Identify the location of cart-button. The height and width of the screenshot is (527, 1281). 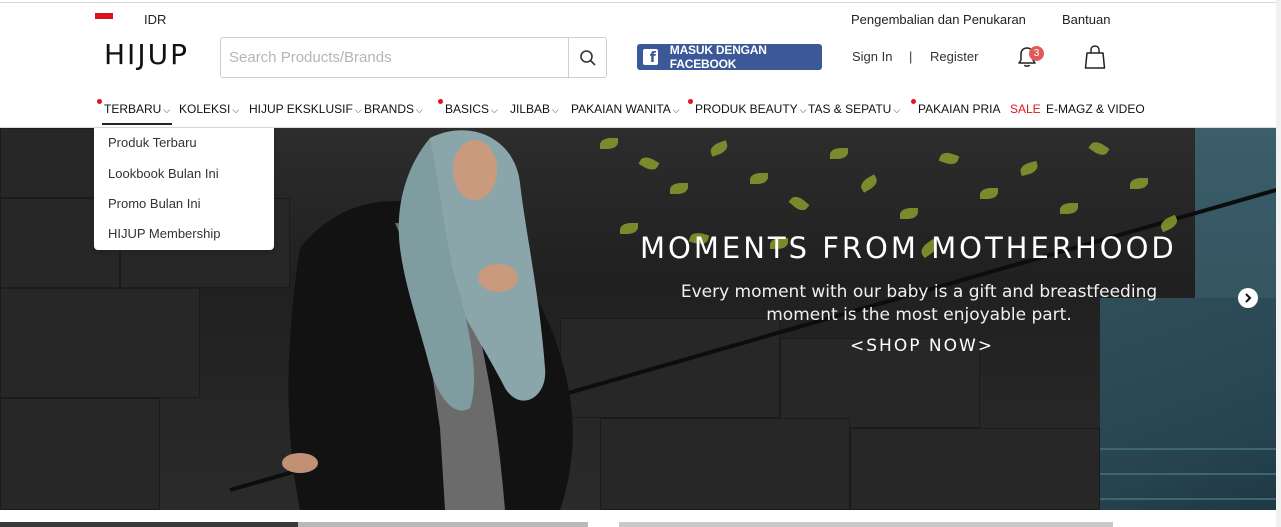
(1095, 57).